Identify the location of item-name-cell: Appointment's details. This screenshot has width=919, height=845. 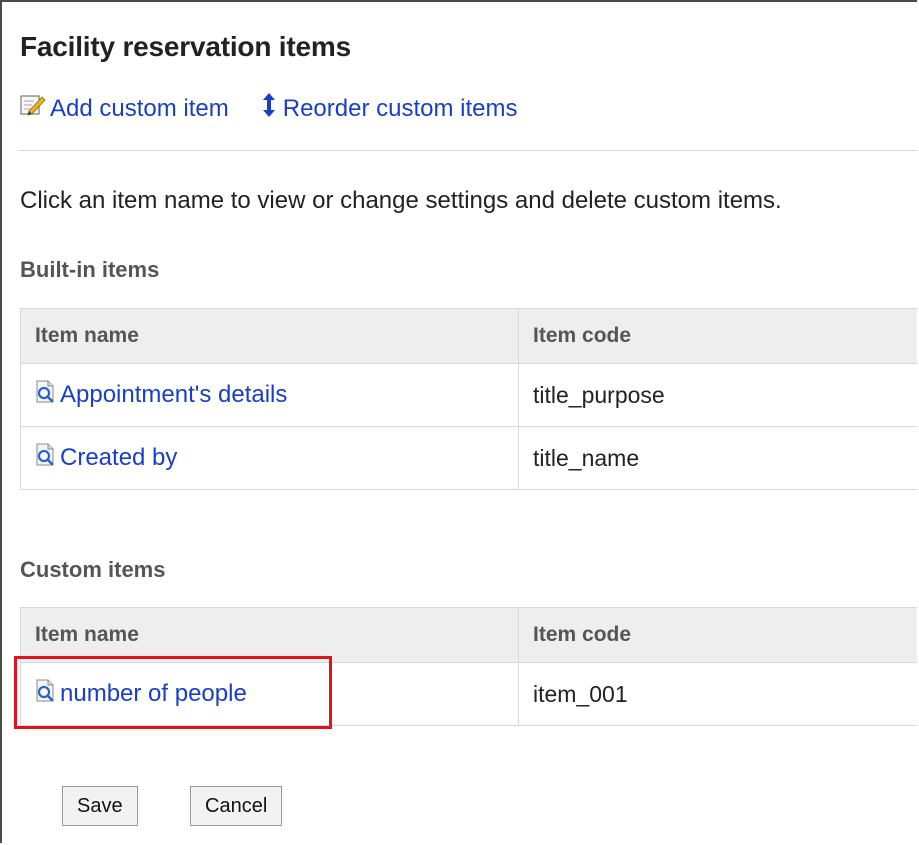
(269, 395).